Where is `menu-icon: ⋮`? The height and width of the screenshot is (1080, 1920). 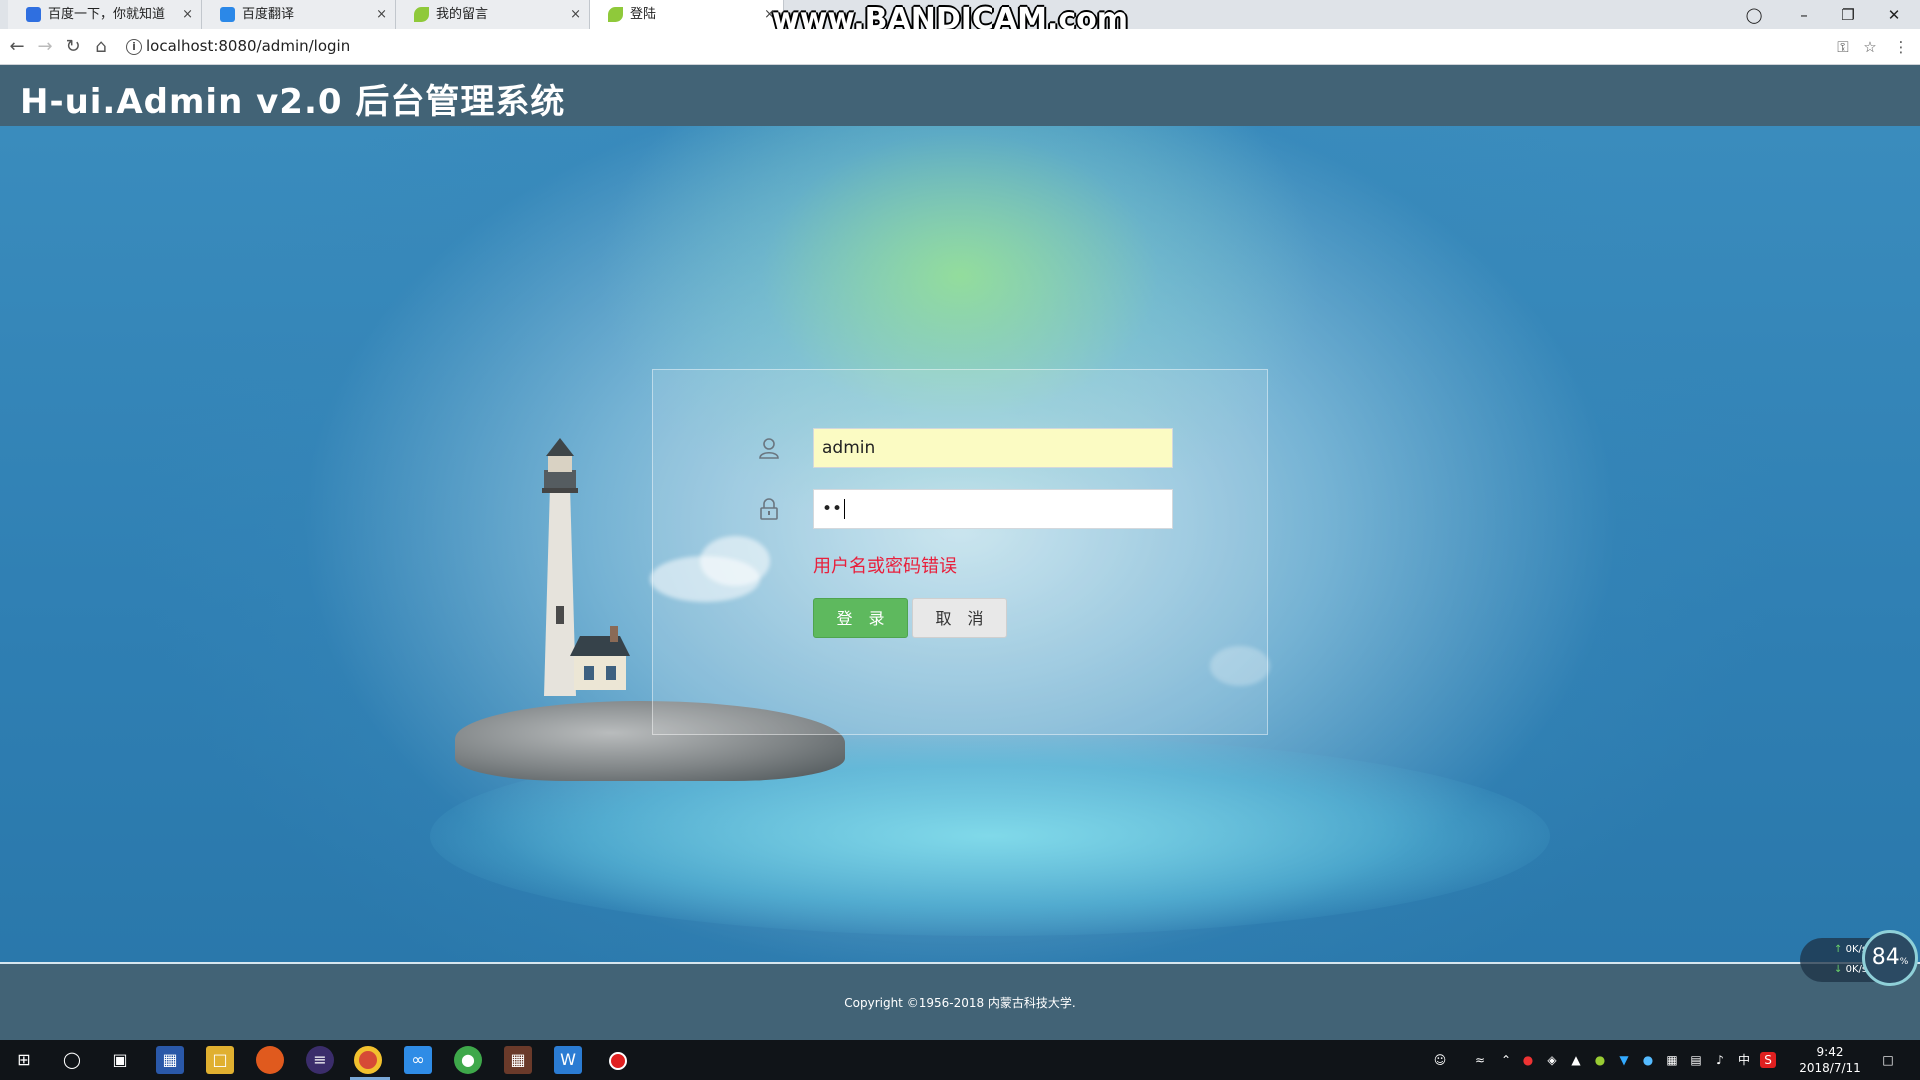 menu-icon: ⋮ is located at coordinates (1901, 47).